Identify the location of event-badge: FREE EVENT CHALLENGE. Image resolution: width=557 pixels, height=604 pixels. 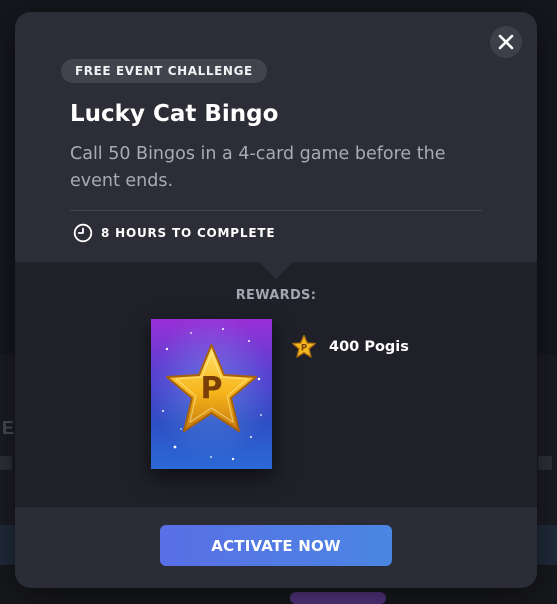
(164, 71).